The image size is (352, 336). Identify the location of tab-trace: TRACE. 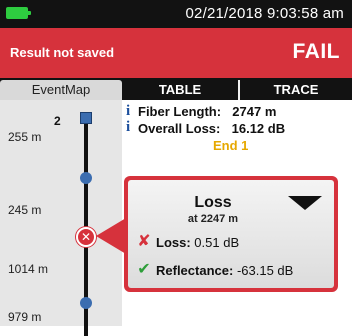
(295, 90).